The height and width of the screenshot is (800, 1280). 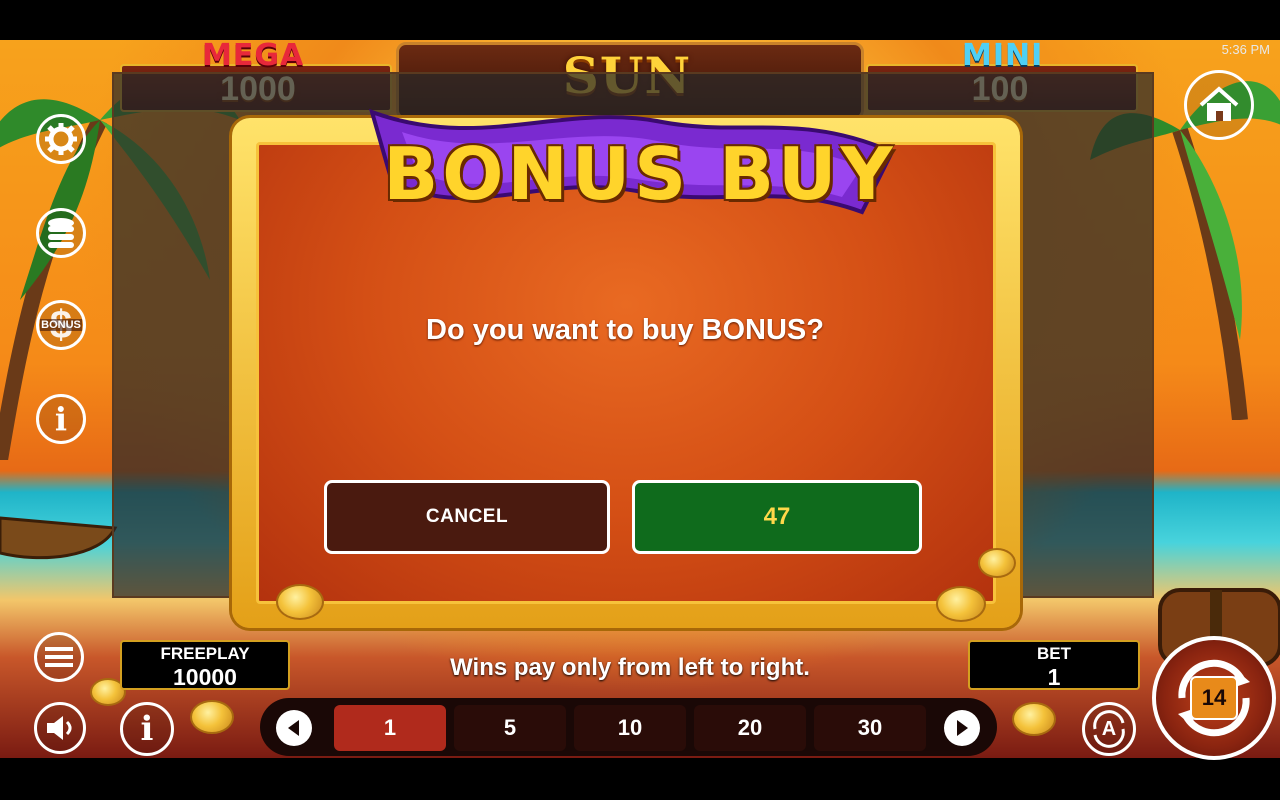 What do you see at coordinates (1054, 677) in the screenshot?
I see `bet-value: 1` at bounding box center [1054, 677].